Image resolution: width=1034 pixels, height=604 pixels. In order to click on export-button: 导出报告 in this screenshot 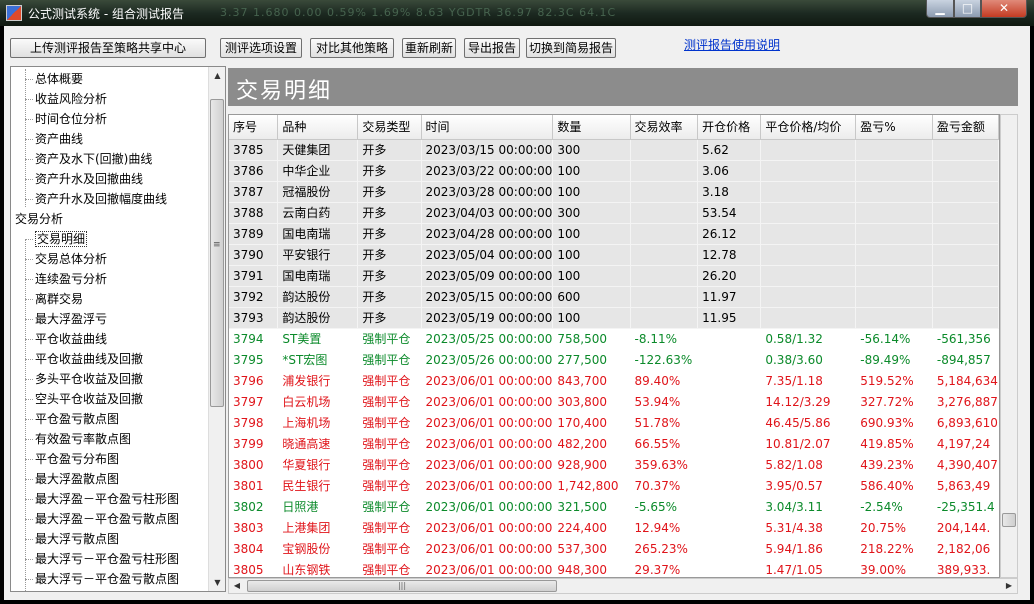, I will do `click(492, 48)`.